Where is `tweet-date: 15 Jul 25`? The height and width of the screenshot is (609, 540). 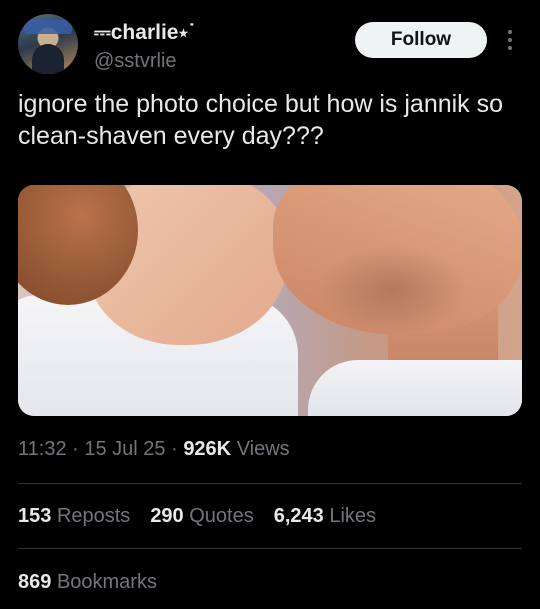
tweet-date: 15 Jul 25 is located at coordinates (124, 449).